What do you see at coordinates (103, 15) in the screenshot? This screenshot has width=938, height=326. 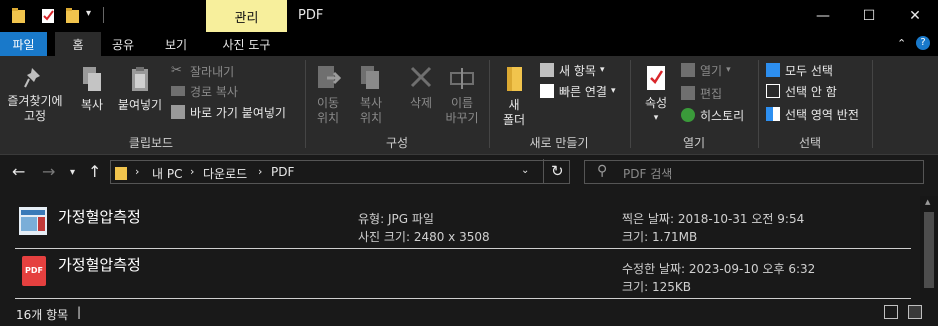 I see `qat-separator` at bounding box center [103, 15].